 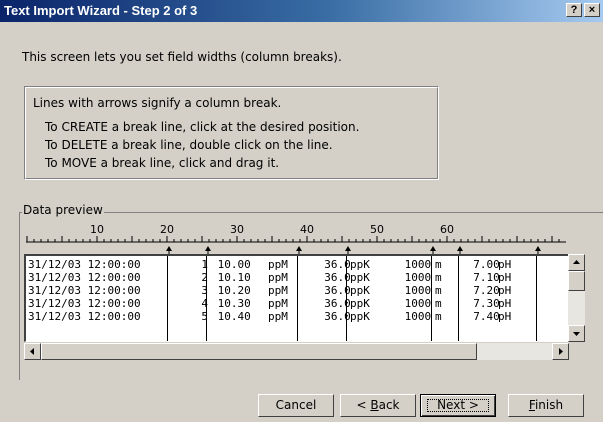 What do you see at coordinates (204, 277) in the screenshot?
I see `preview-cell: 2` at bounding box center [204, 277].